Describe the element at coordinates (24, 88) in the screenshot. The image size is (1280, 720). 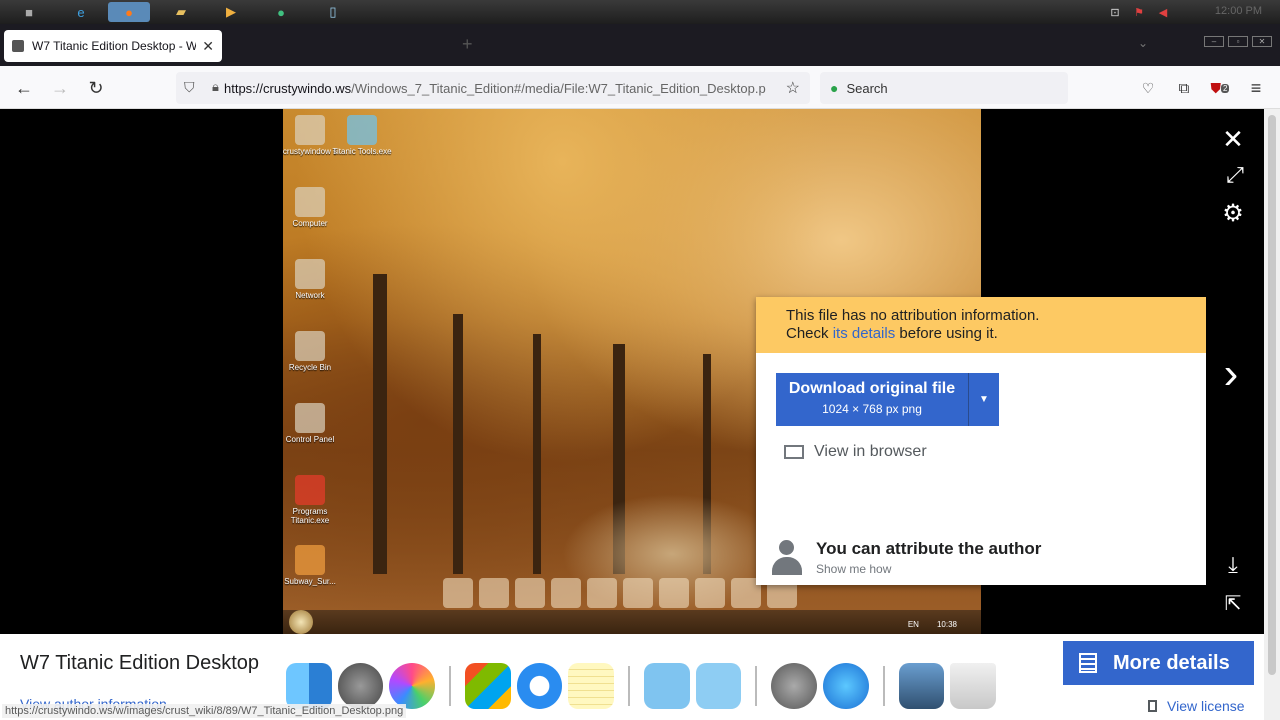
I see `back-icon: ←` at that location.